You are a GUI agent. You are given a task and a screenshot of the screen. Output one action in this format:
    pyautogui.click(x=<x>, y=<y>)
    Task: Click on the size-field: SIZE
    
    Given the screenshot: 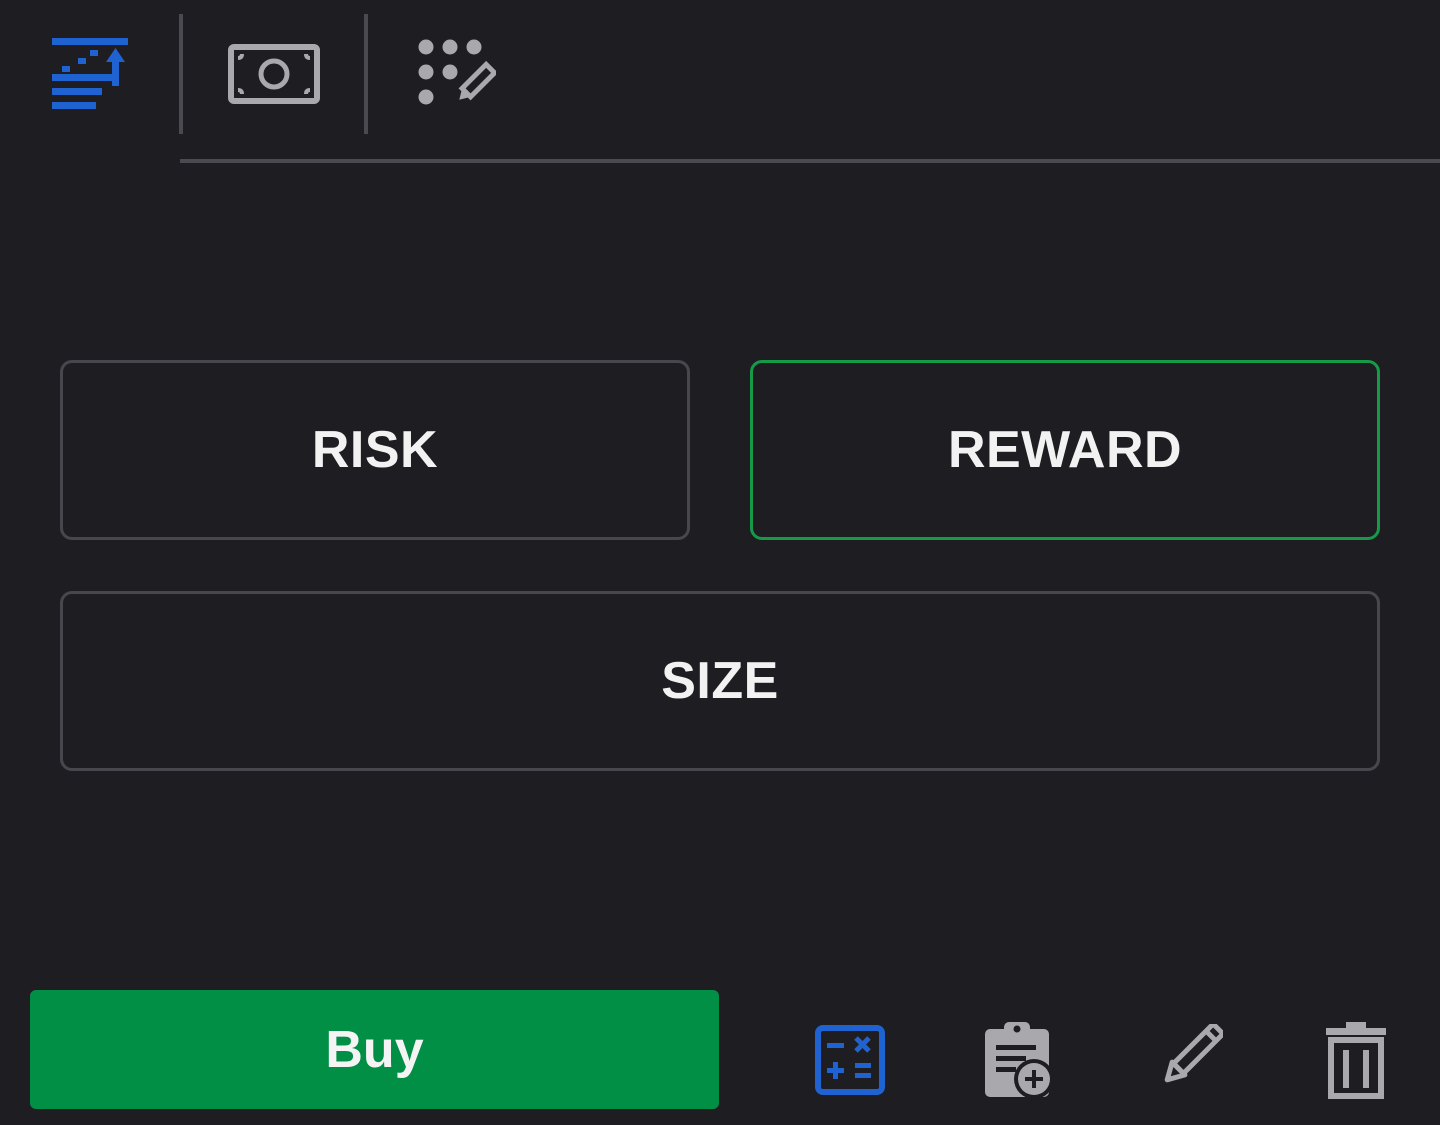 What is the action you would take?
    pyautogui.click(x=720, y=681)
    